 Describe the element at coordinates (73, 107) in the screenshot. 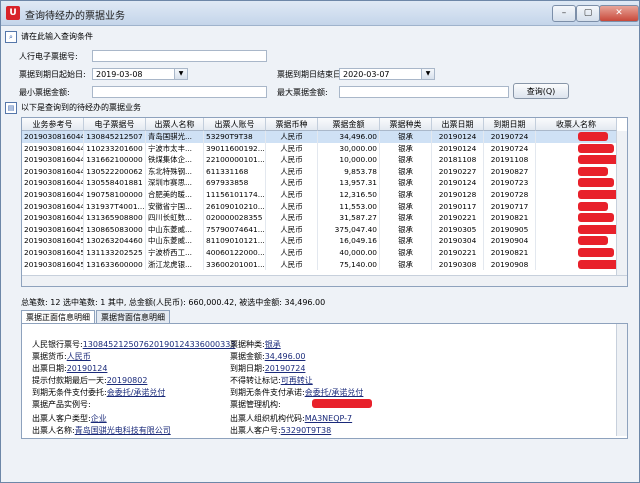

I see `results-section-header: ▤ 以下是查询到的待经办的票据业务` at that location.